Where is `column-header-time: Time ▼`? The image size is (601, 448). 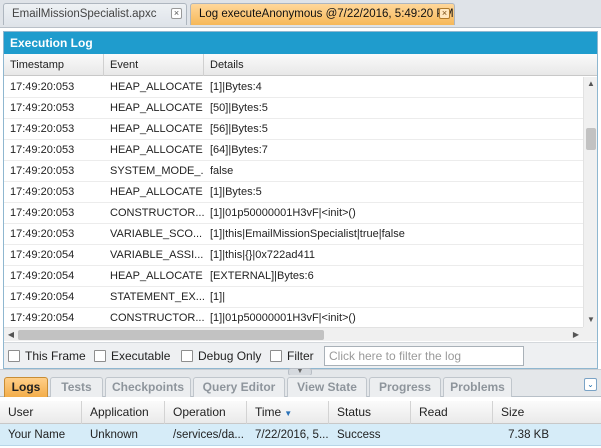
column-header-time: Time ▼ is located at coordinates (288, 412).